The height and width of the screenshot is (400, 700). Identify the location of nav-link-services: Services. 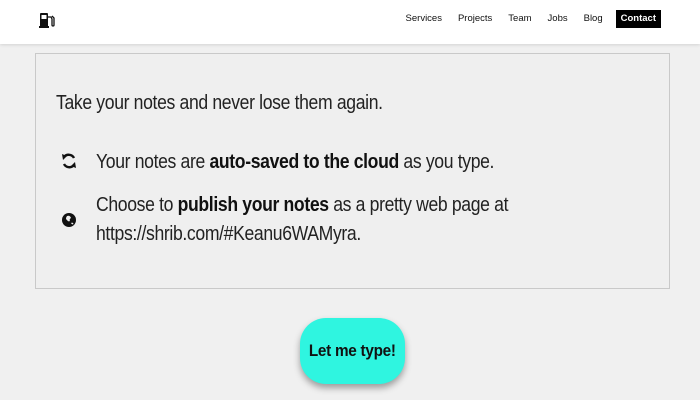
(424, 19).